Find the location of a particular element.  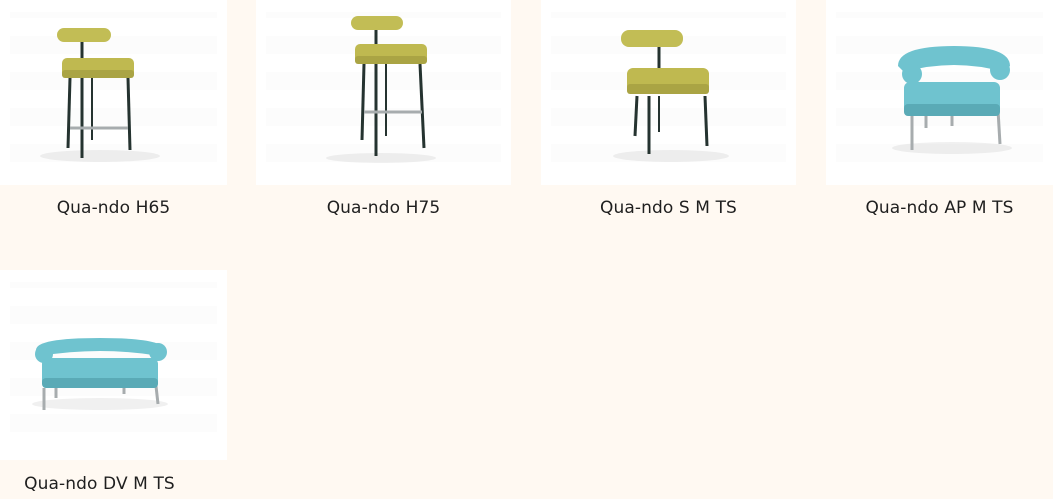

product-image-dv-m-ts is located at coordinates (113, 365).